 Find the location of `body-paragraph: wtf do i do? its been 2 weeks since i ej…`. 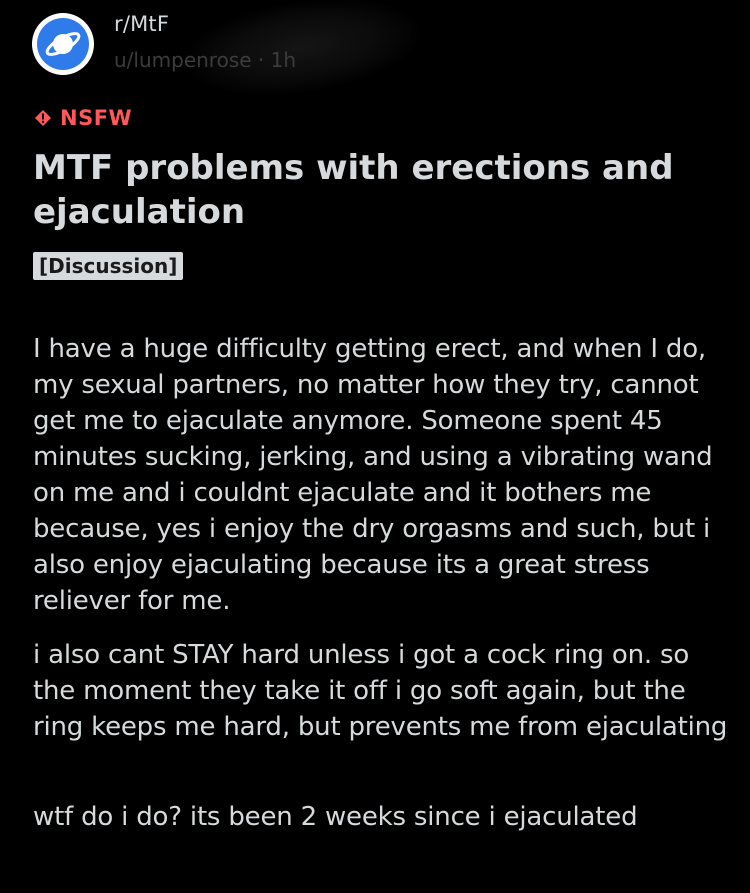

body-paragraph: wtf do i do? its been 2 weeks since i ej… is located at coordinates (335, 817).